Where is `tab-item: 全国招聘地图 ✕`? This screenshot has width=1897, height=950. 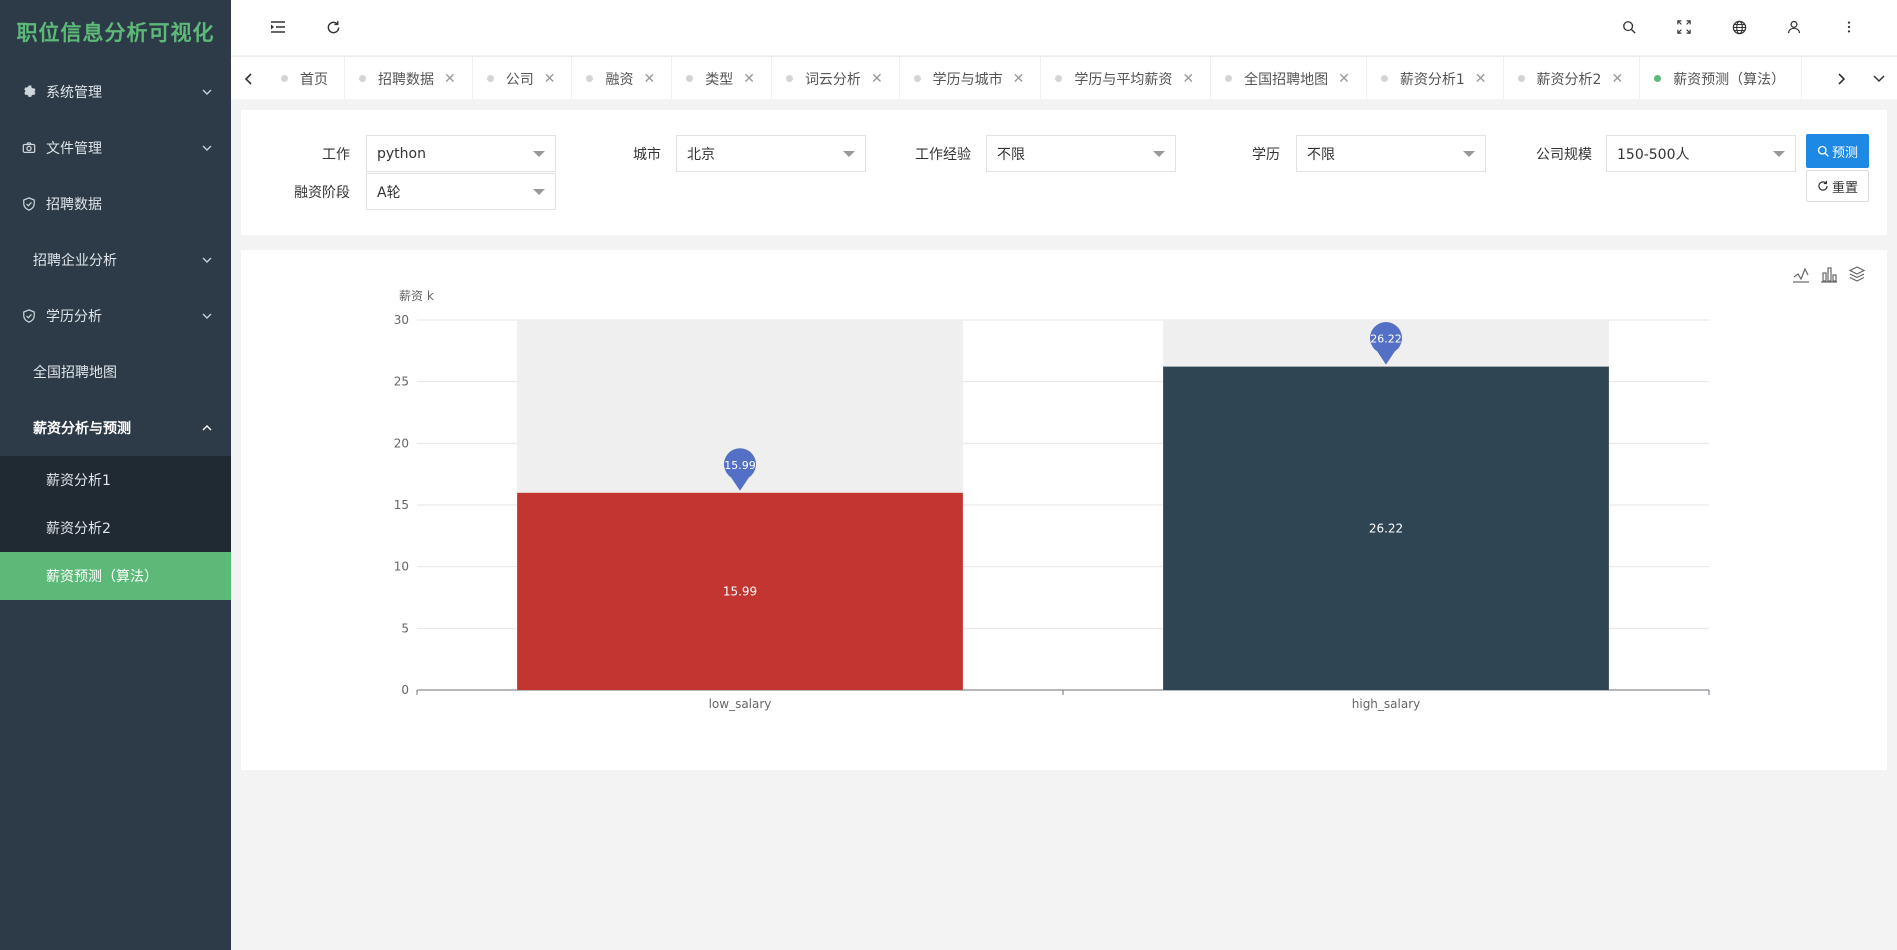
tab-item: 全国招聘地图 ✕ is located at coordinates (1289, 78).